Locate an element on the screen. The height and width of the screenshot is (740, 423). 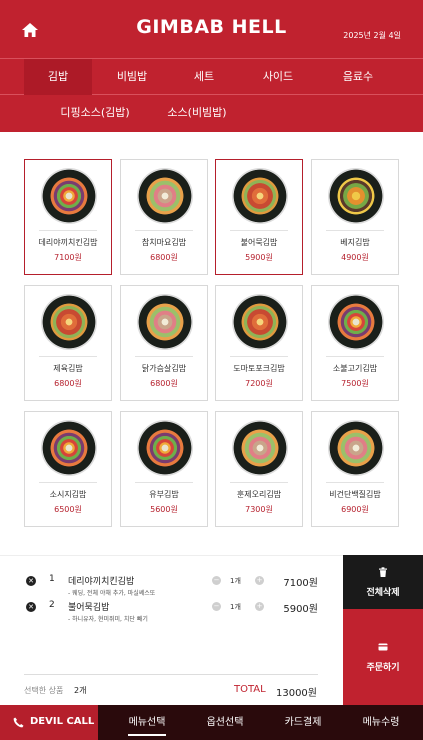
place-order-label: 주문하기 is located at coordinates (383, 668).